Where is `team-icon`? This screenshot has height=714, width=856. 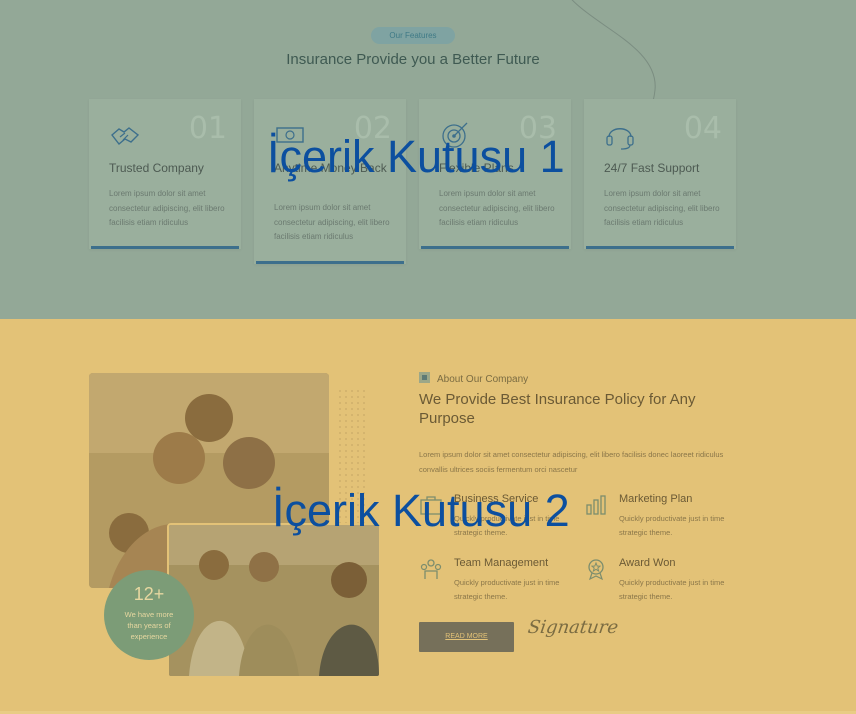
team-icon is located at coordinates (431, 569).